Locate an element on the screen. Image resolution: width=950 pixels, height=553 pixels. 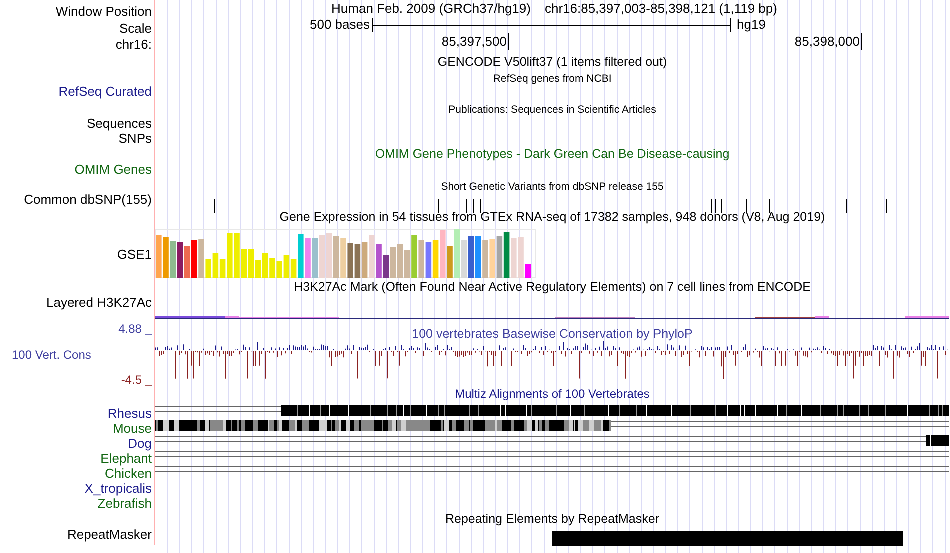
track-label: Common dbSNP(155) is located at coordinates (88, 199).